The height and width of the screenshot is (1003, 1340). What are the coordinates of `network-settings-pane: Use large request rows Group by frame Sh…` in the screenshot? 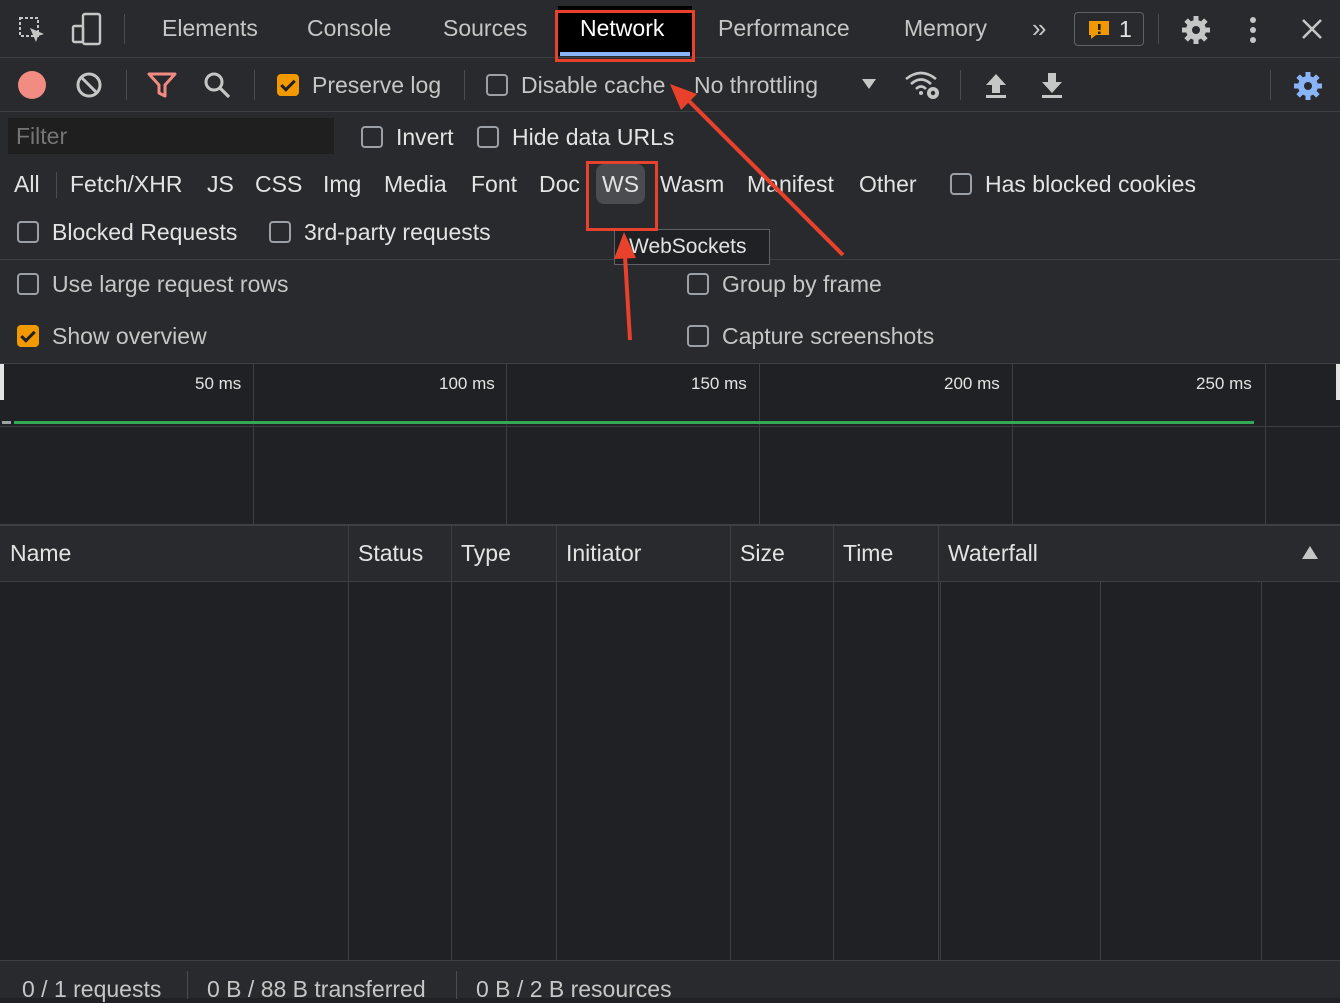 It's located at (670, 312).